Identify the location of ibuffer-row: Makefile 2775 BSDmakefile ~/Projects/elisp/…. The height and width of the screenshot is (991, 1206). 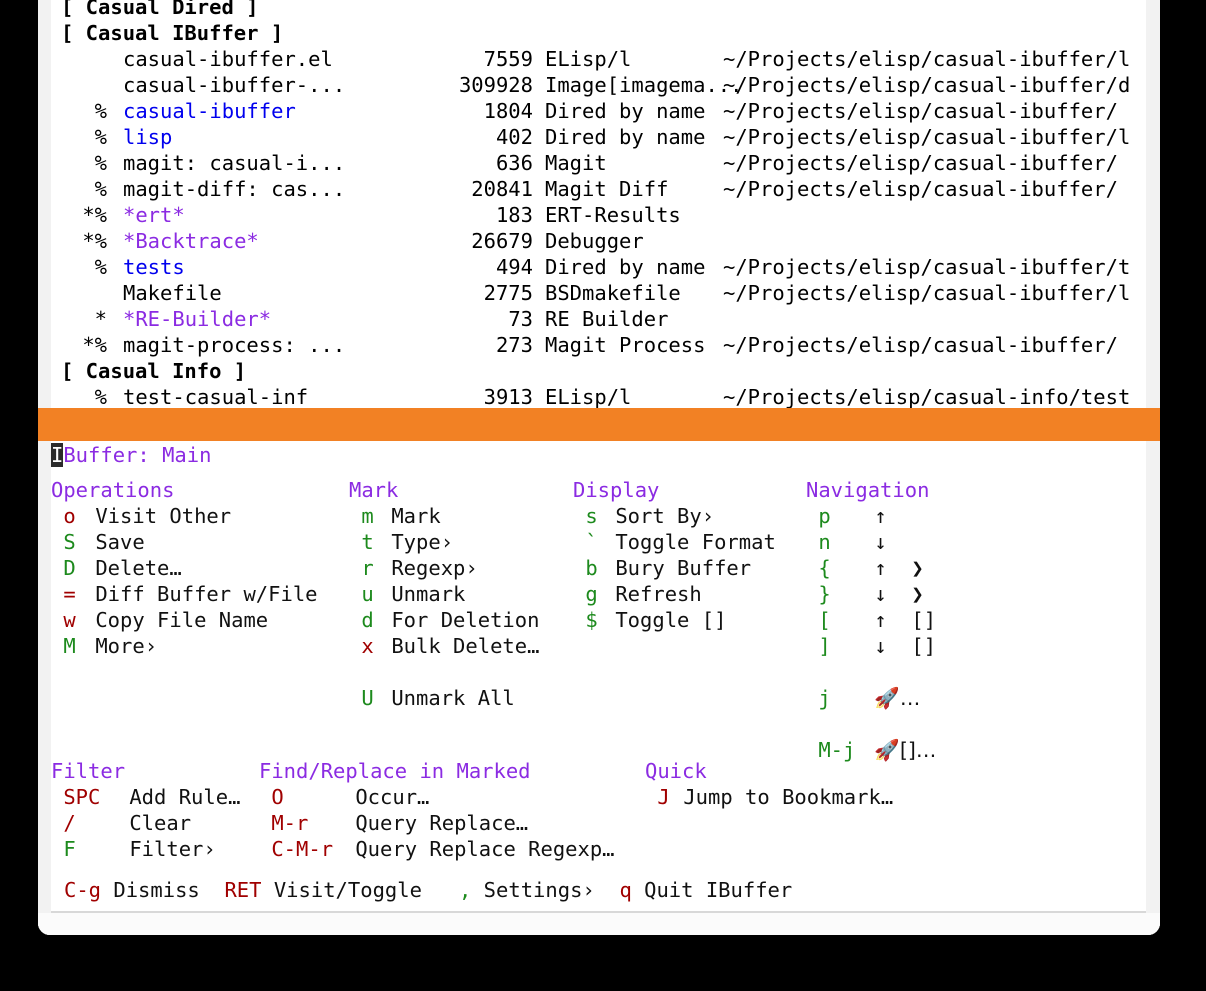
(598, 293).